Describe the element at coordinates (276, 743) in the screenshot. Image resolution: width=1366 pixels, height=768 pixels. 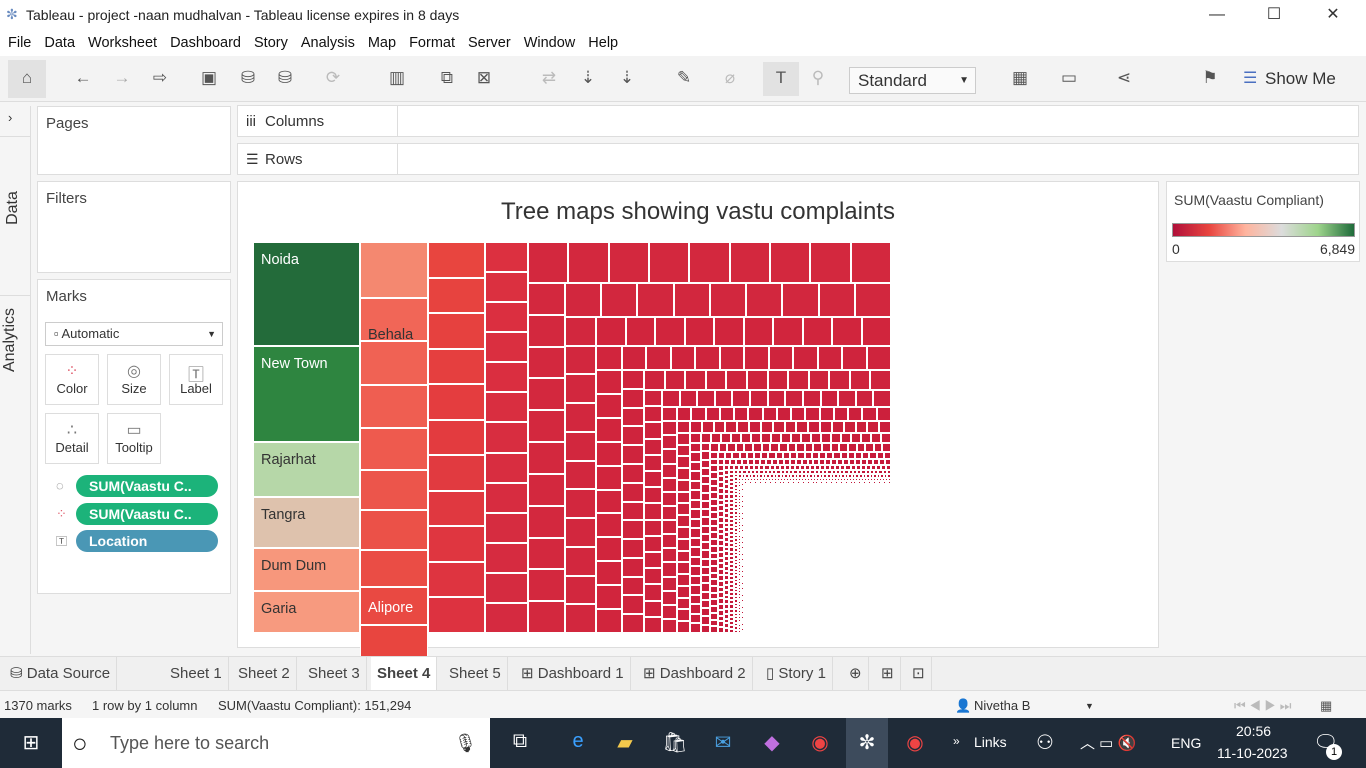
I see `taskbar-search: ○ Type here to search 🎙` at that location.